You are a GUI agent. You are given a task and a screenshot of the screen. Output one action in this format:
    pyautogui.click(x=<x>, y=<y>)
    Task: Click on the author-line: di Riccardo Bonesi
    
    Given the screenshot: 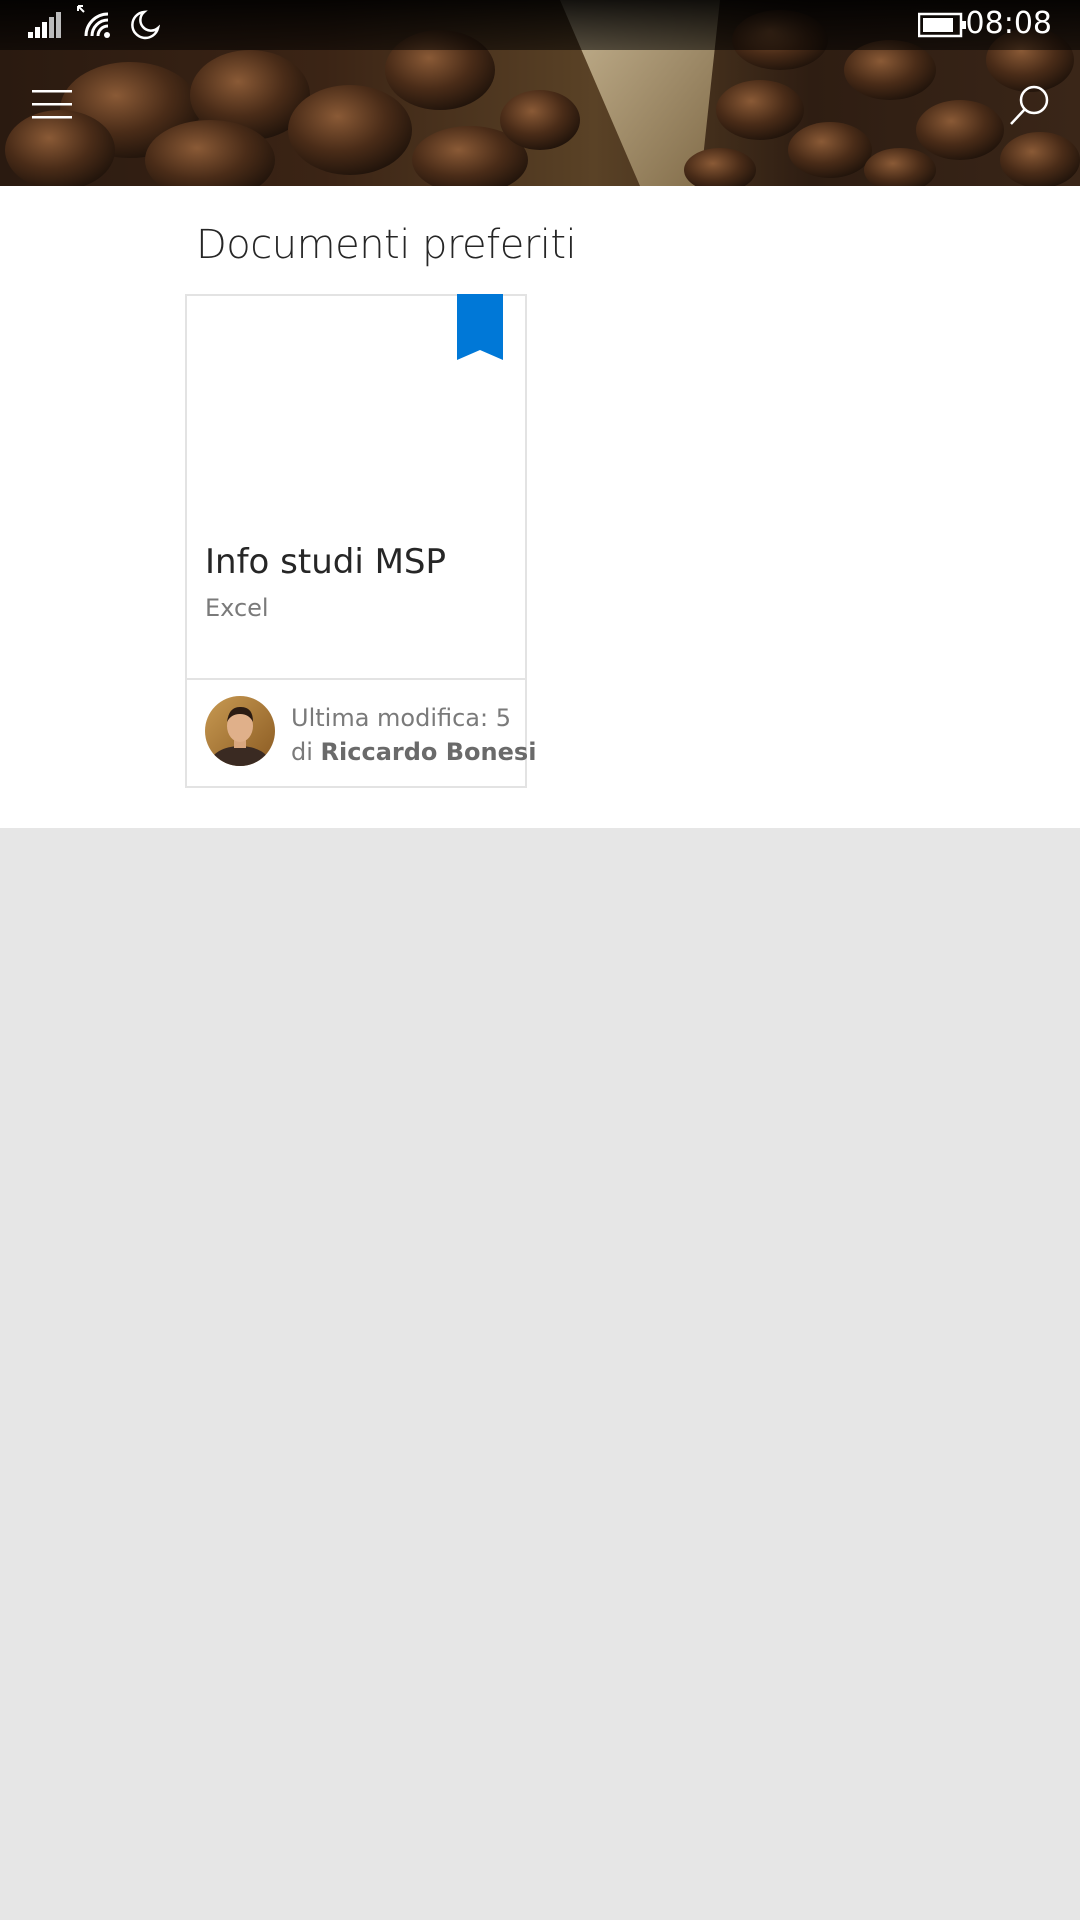 What is the action you would take?
    pyautogui.click(x=413, y=752)
    